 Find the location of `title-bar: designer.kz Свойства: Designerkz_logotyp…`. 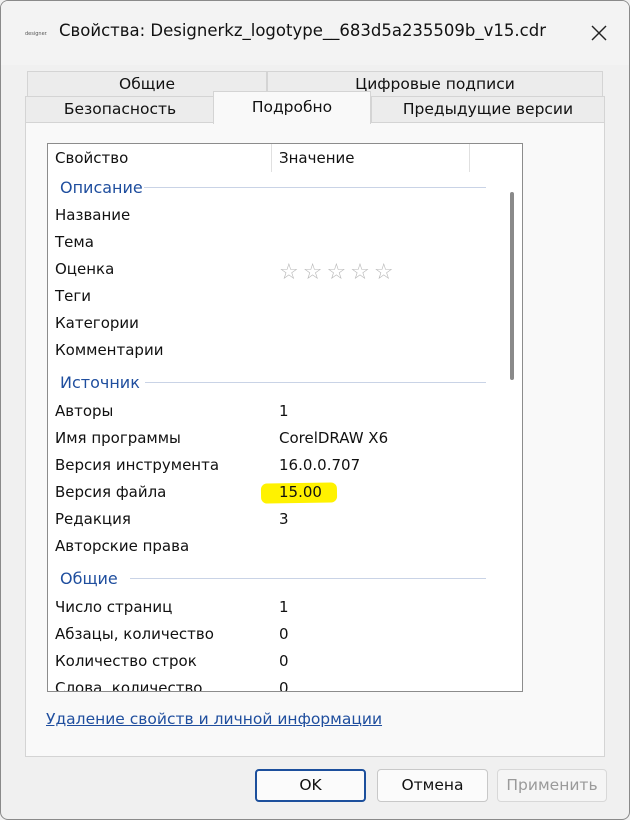

title-bar: designer.kz Свойства: Designerkz_logotyp… is located at coordinates (315, 33).